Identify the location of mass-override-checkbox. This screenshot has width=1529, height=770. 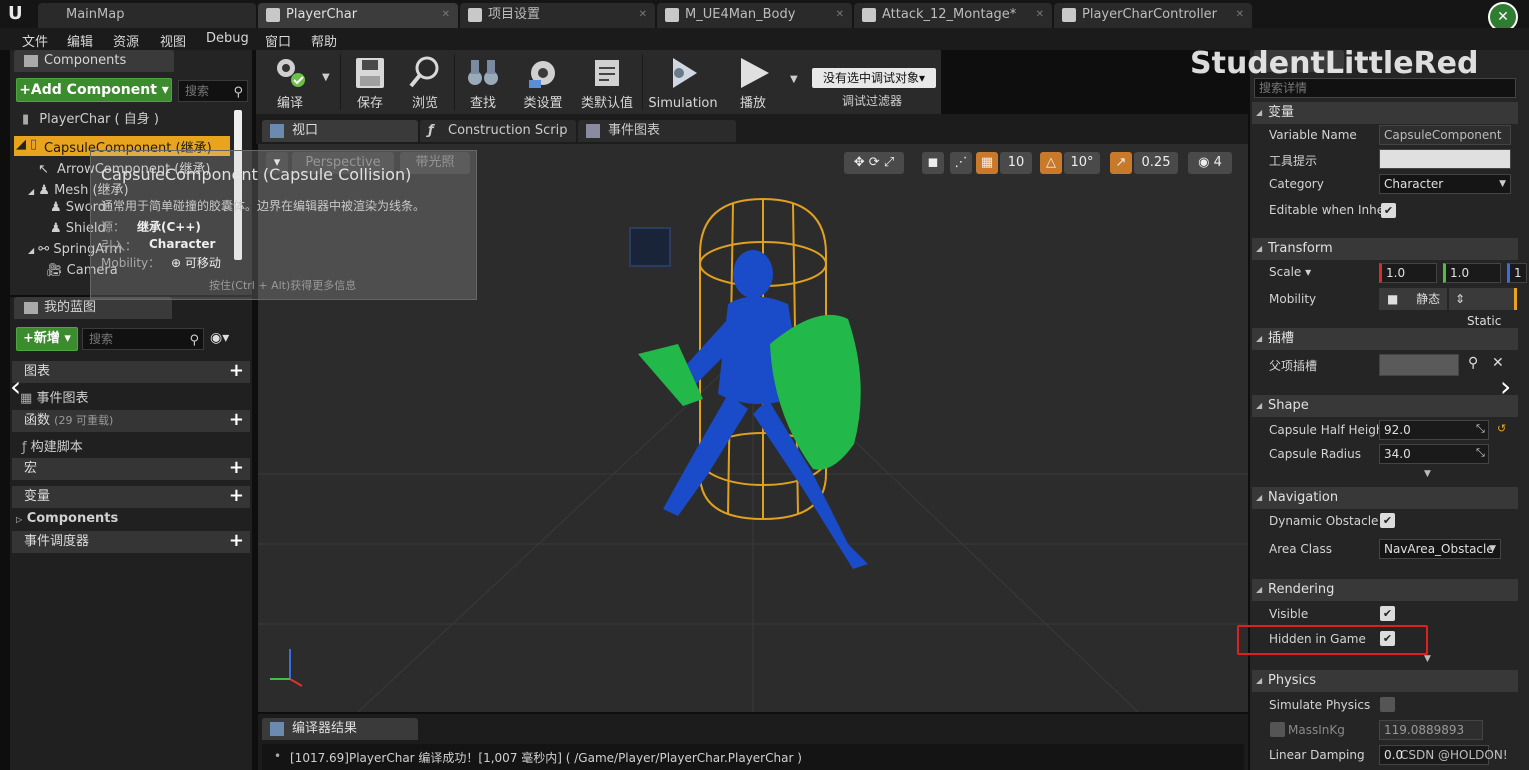
(1277, 729).